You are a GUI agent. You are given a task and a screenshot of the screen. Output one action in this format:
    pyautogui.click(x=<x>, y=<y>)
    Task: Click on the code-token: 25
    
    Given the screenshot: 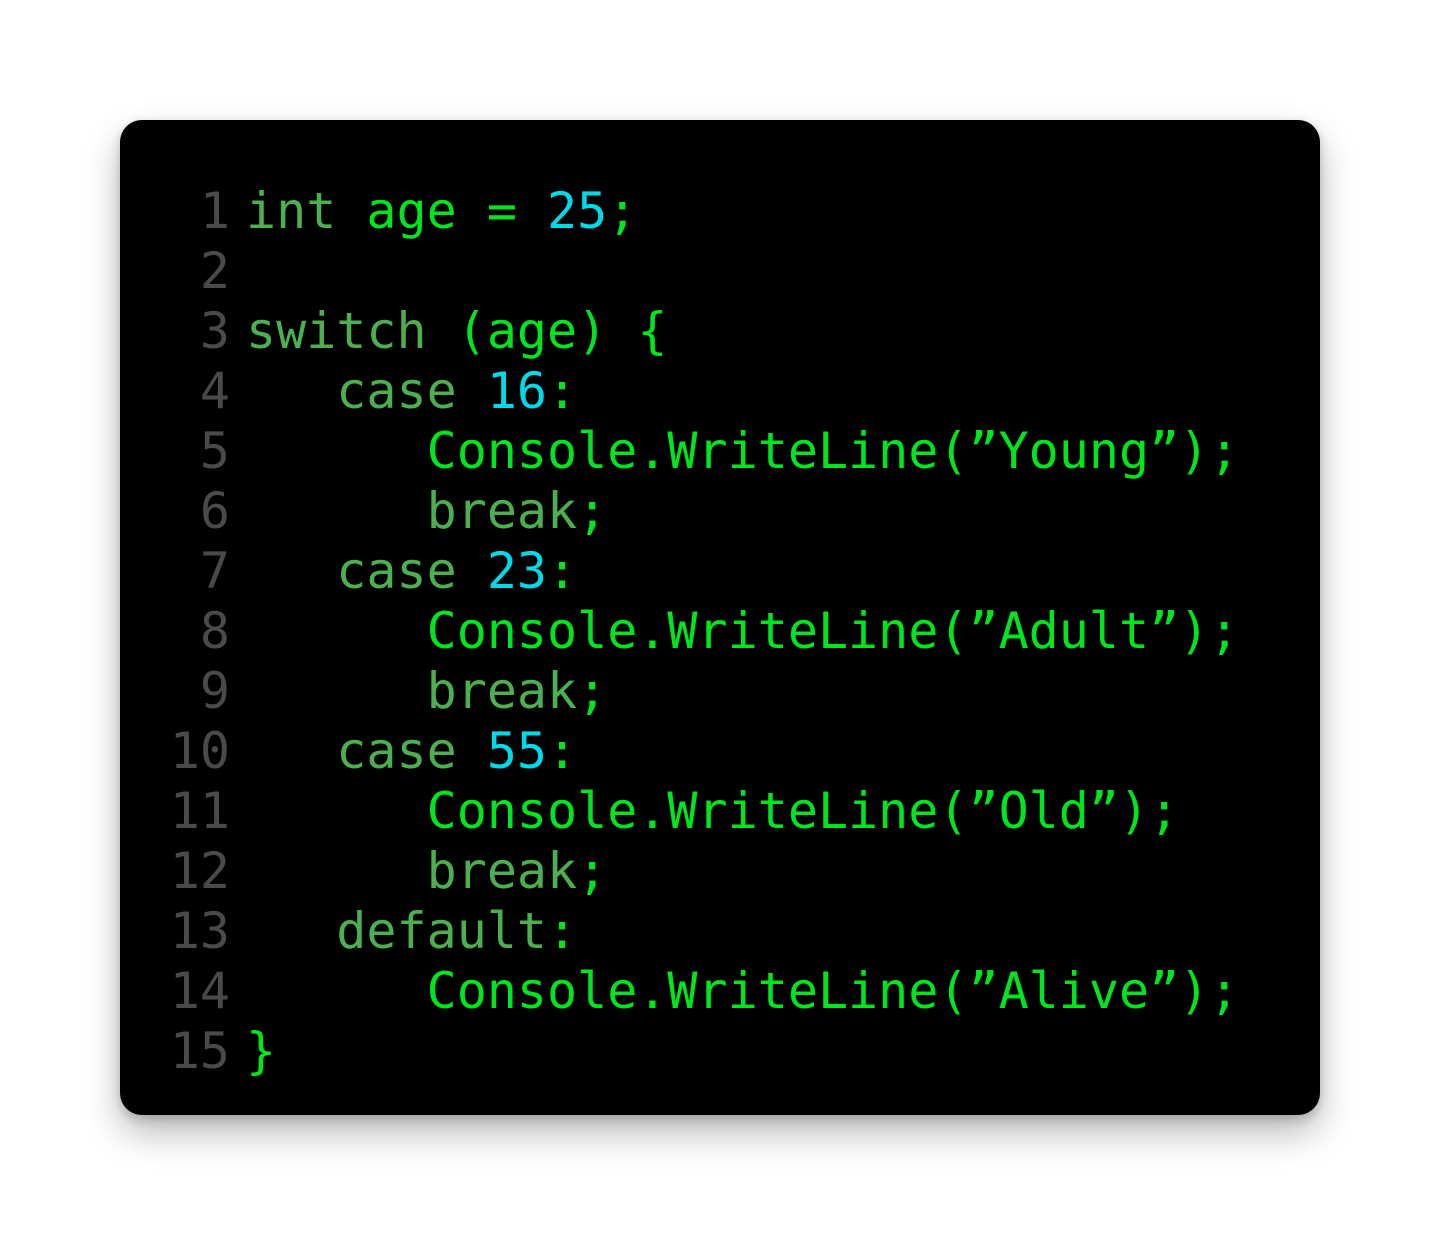 What is the action you would take?
    pyautogui.click(x=577, y=211)
    